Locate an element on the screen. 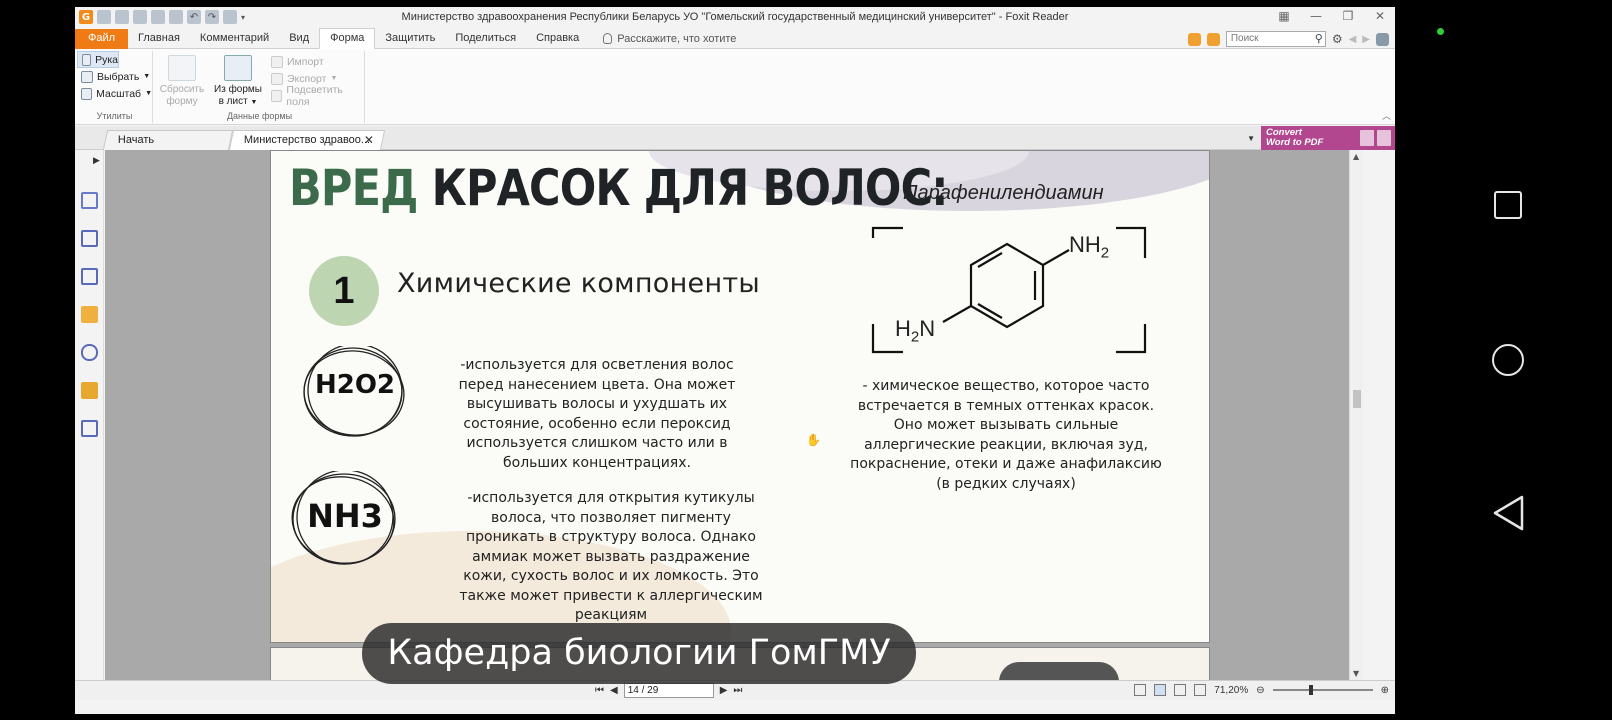 The image size is (1612, 720). zoom-level: 71,20% is located at coordinates (1231, 690).